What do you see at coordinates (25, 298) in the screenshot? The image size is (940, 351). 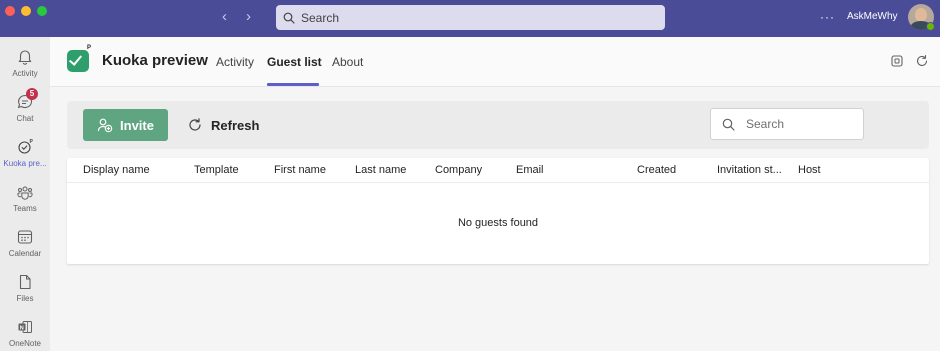 I see `rail-label-files: Files` at bounding box center [25, 298].